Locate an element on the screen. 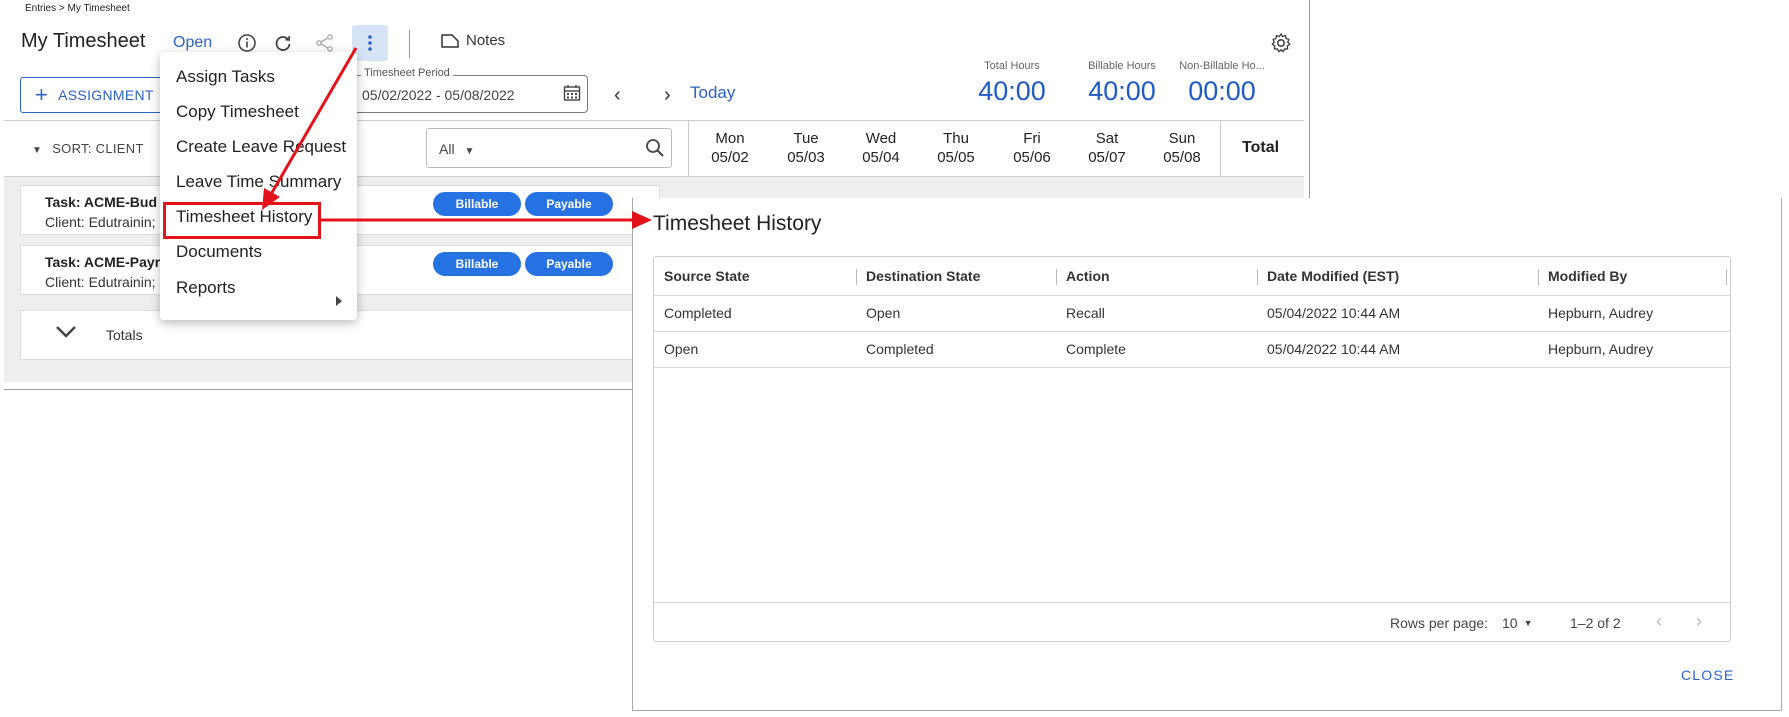  menu-item-assign-tasks: Assign Tasks is located at coordinates (225, 77).